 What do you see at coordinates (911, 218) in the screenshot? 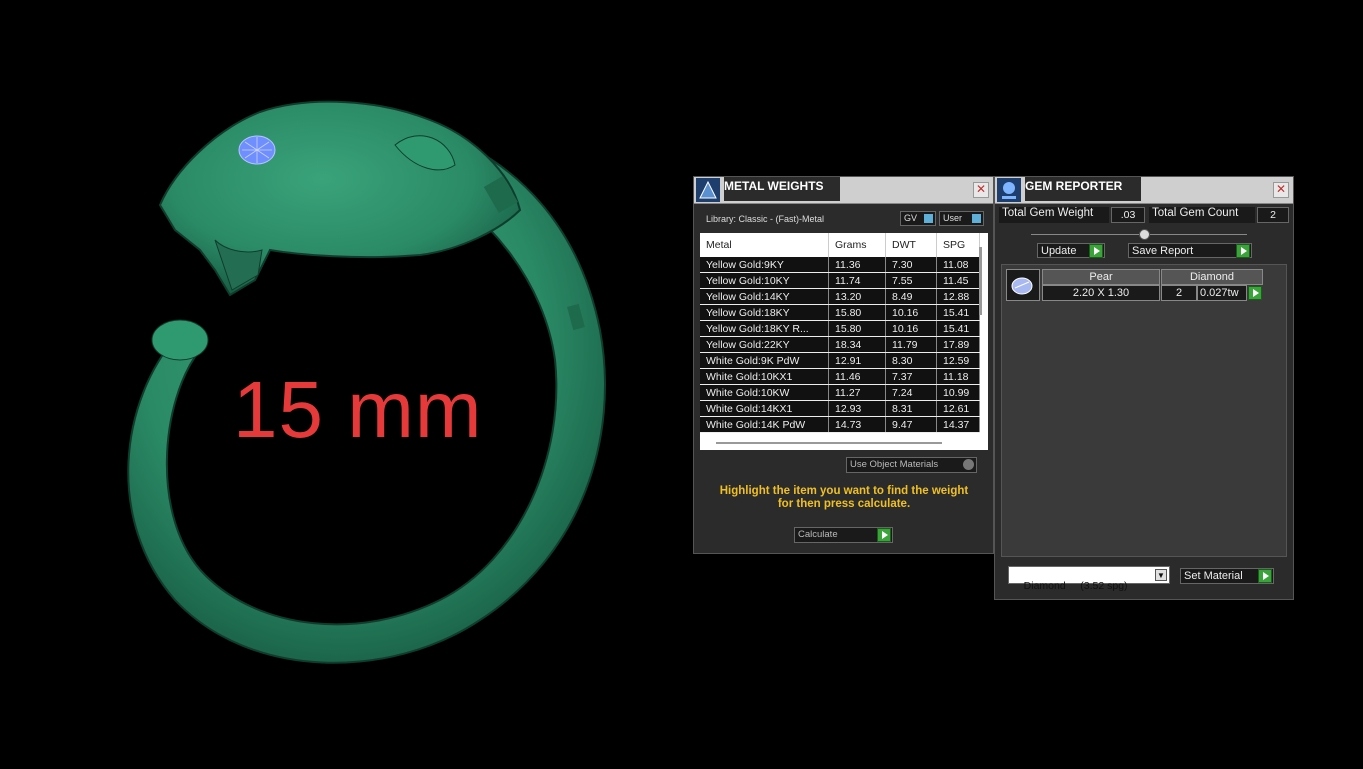
I see `gv-label: GV` at bounding box center [911, 218].